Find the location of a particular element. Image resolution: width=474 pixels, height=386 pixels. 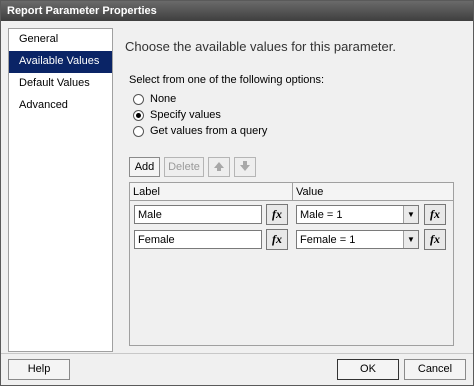

help-button: Help is located at coordinates (39, 369).